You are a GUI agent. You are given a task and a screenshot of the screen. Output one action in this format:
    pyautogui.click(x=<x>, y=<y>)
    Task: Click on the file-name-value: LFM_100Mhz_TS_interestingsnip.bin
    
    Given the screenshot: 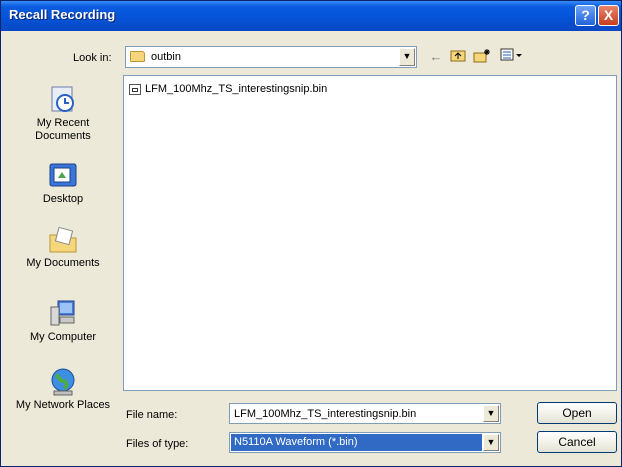 What is the action you would take?
    pyautogui.click(x=325, y=414)
    